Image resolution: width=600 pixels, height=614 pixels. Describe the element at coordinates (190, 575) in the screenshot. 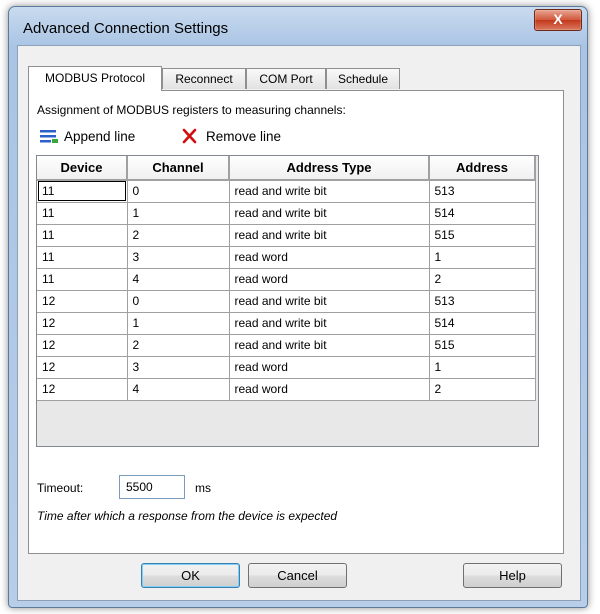

I see `ok-button: OK` at that location.